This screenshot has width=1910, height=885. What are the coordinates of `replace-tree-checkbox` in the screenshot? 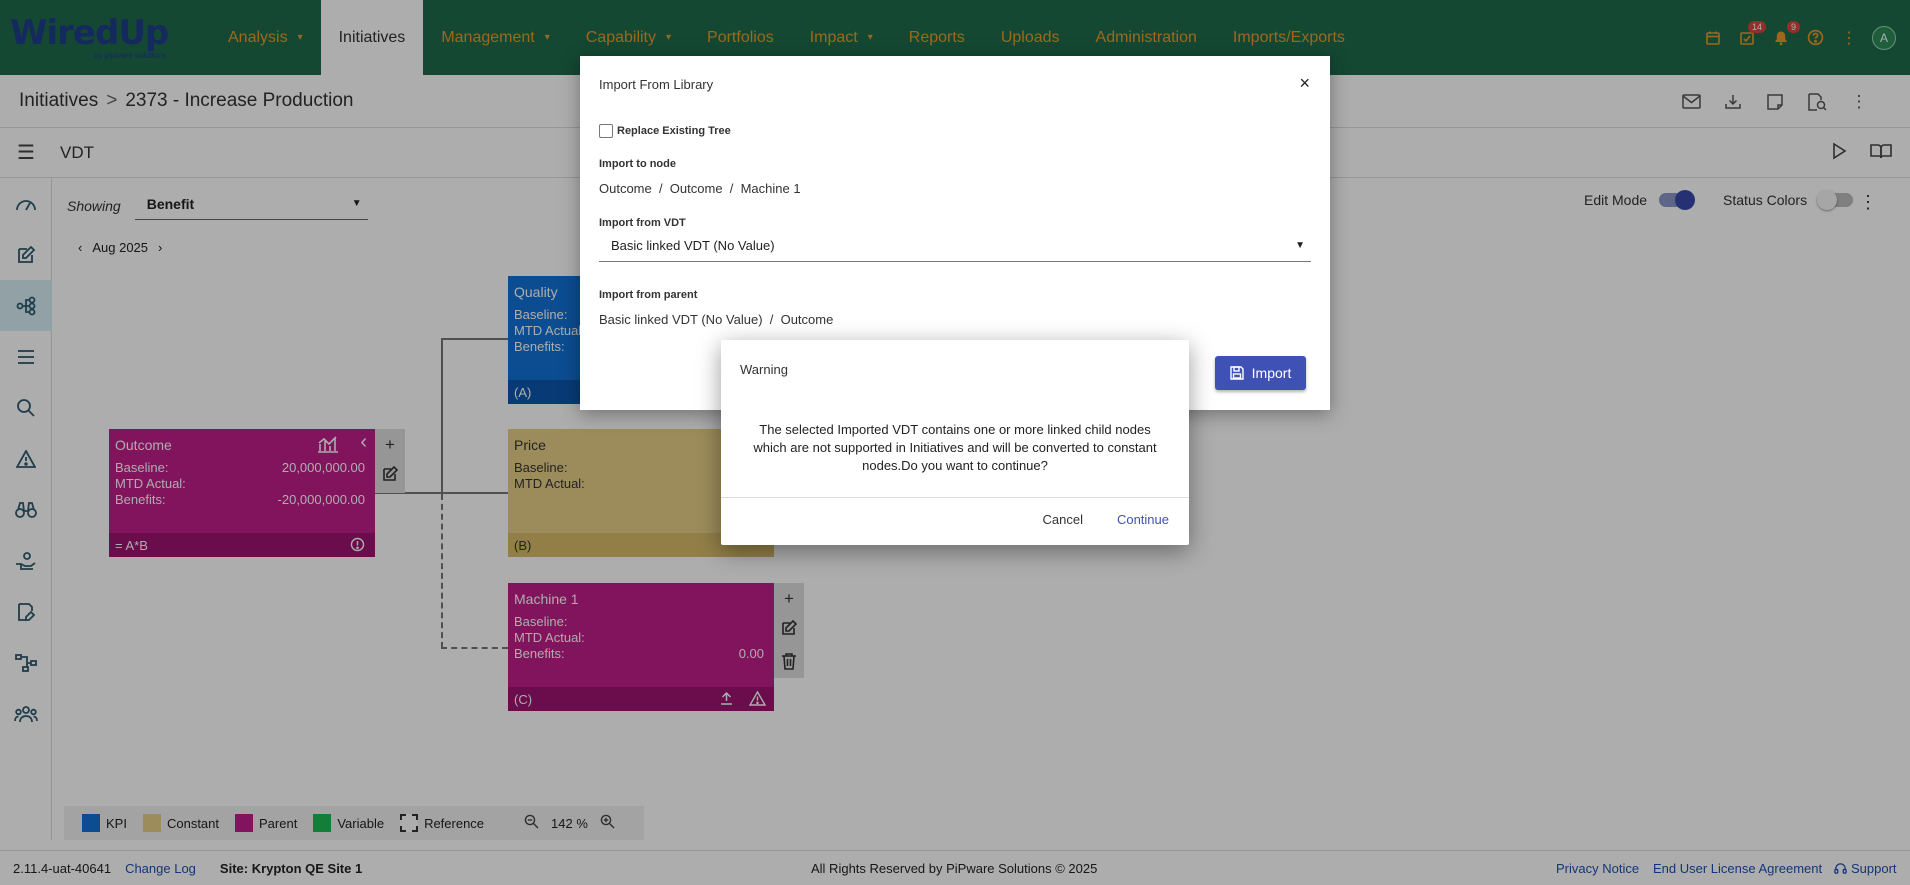 It's located at (606, 131).